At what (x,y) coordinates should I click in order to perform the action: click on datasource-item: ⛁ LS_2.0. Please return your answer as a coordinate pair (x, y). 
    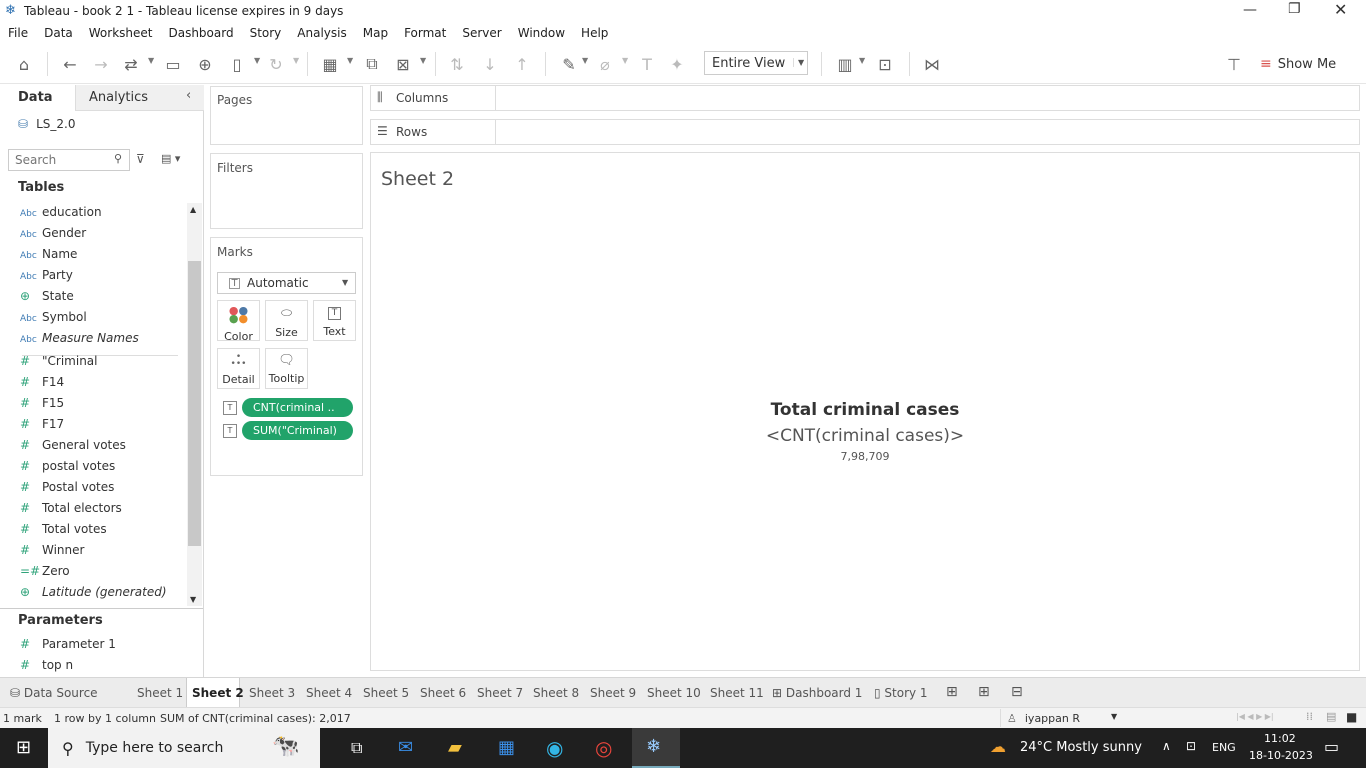
    Looking at the image, I should click on (46, 124).